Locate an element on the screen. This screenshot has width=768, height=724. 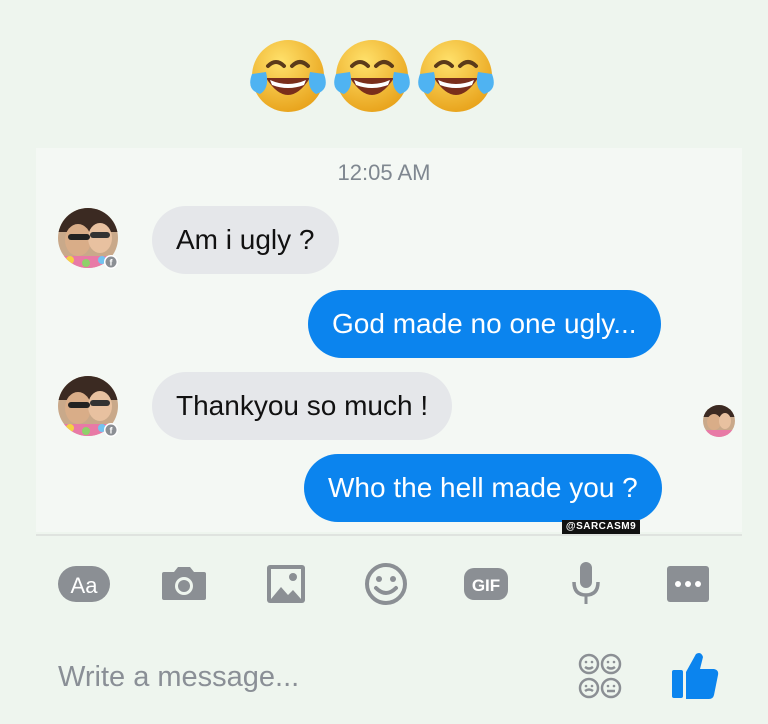
divider is located at coordinates (389, 535).